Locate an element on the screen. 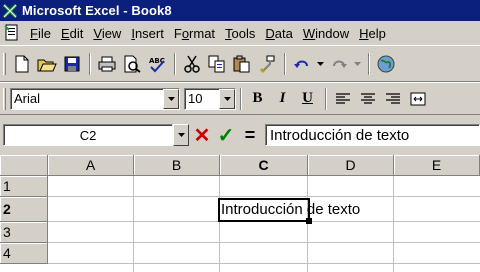  font-name-combobox: Arial is located at coordinates (95, 98).